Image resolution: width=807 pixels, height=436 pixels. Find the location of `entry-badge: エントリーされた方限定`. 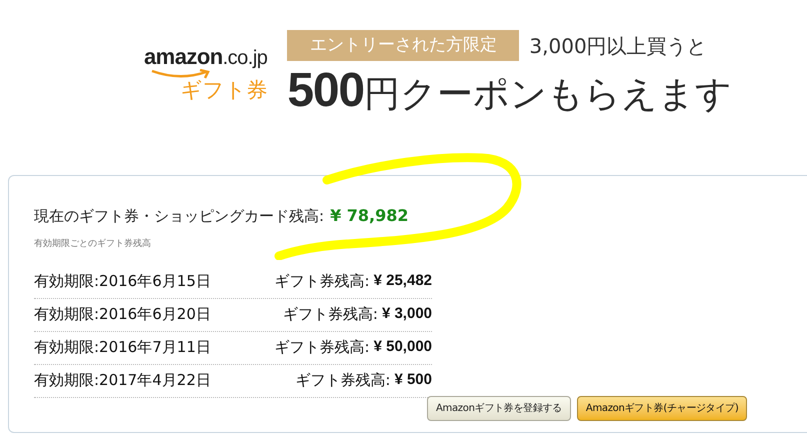

entry-badge: エントリーされた方限定 is located at coordinates (403, 45).